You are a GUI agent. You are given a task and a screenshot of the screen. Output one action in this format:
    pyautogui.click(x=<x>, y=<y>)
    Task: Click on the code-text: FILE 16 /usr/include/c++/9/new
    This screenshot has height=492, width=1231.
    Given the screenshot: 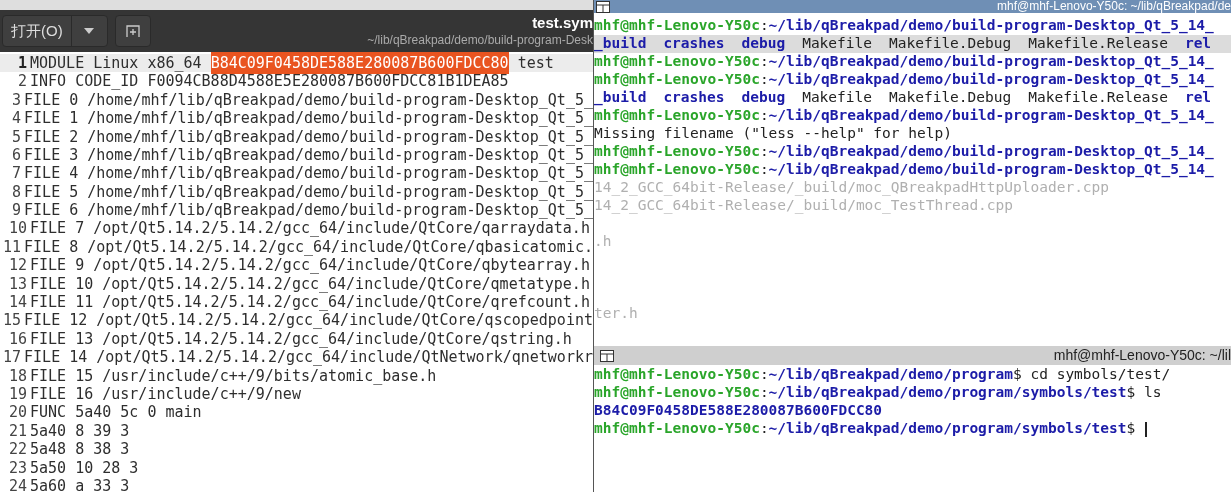 What is the action you would take?
    pyautogui.click(x=165, y=395)
    